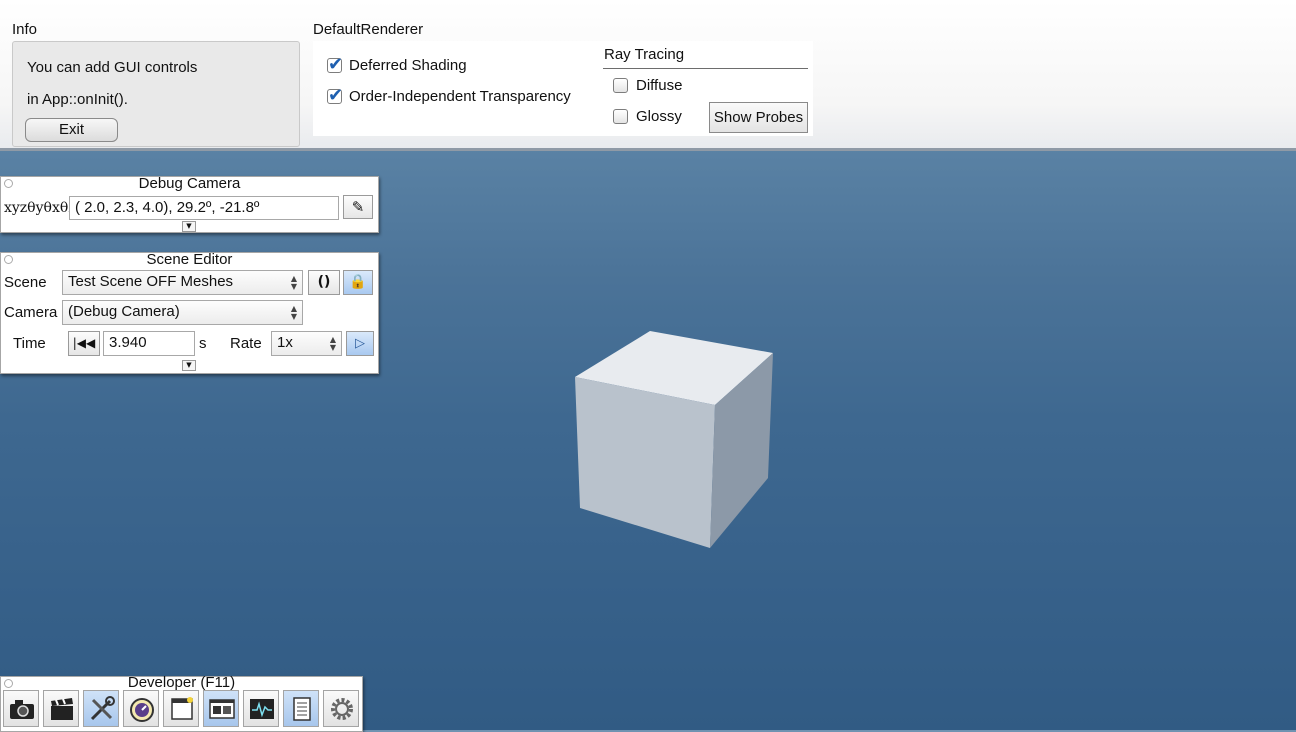 The height and width of the screenshot is (732, 1296). Describe the element at coordinates (141, 708) in the screenshot. I see `stopwatch-icon` at that location.